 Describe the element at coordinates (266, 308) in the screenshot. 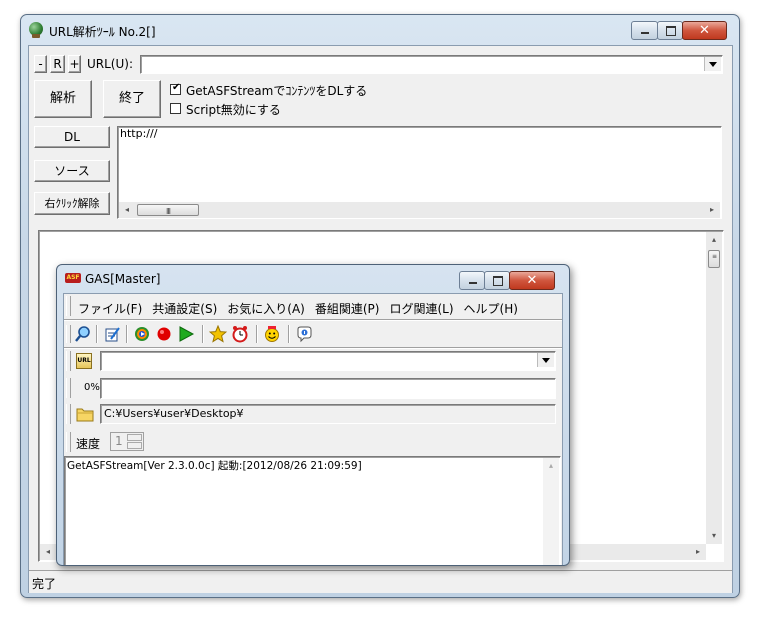

I see `menu-favorites: お気に入り(A)` at that location.